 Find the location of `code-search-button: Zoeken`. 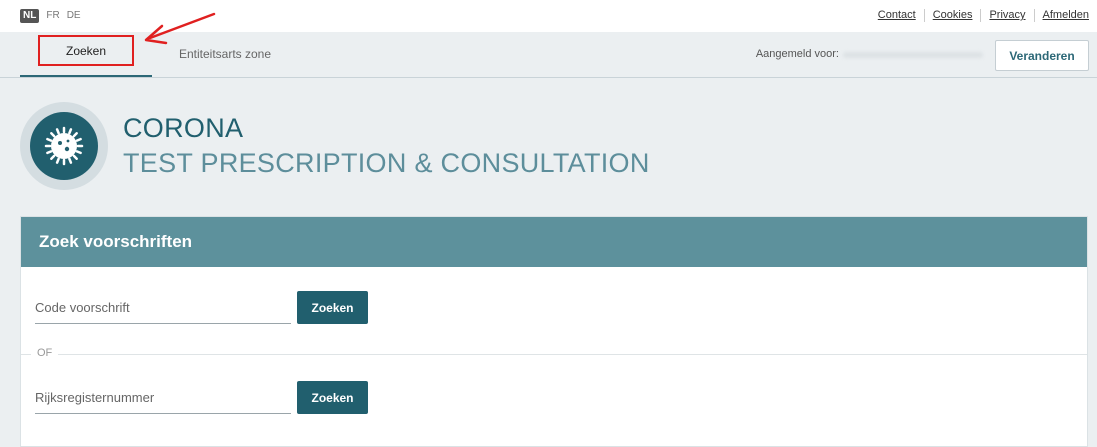

code-search-button: Zoeken is located at coordinates (332, 307).